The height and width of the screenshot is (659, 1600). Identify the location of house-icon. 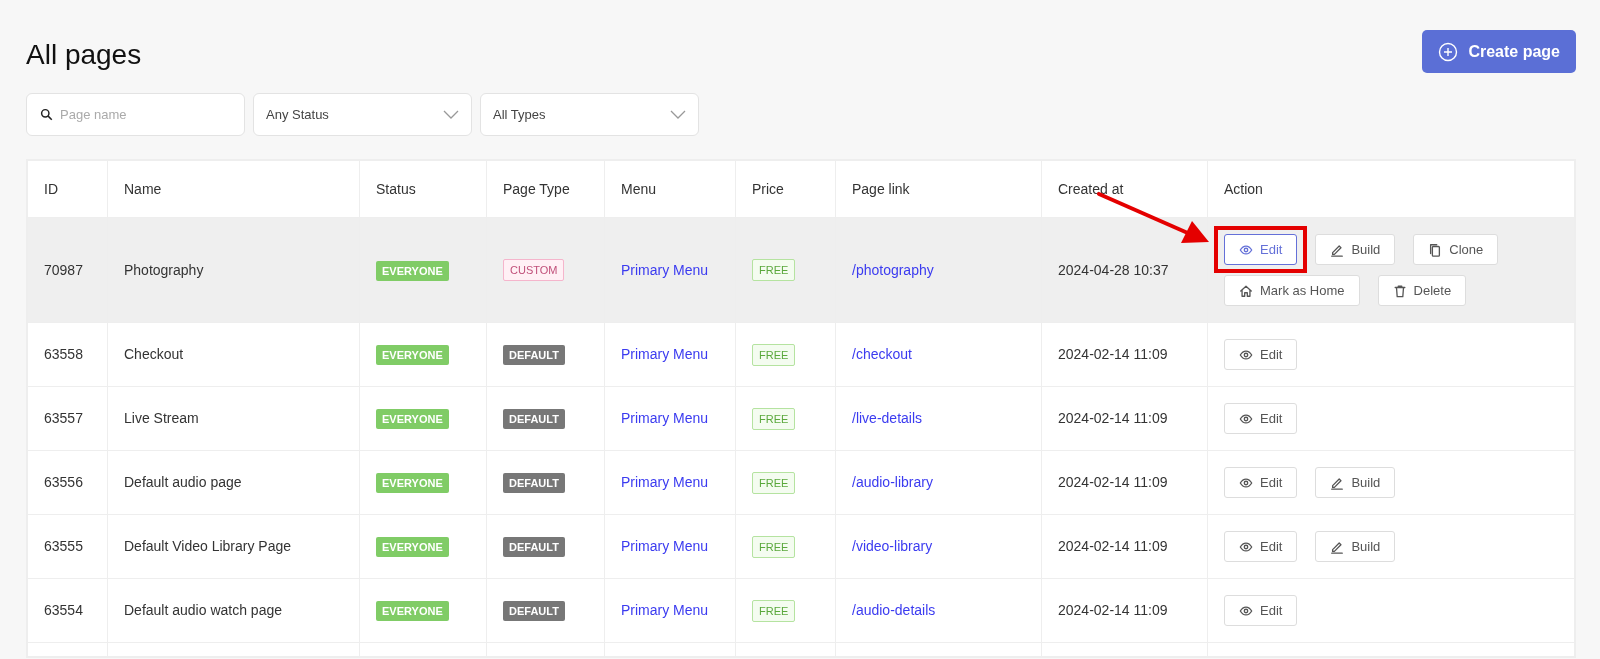
(1246, 290).